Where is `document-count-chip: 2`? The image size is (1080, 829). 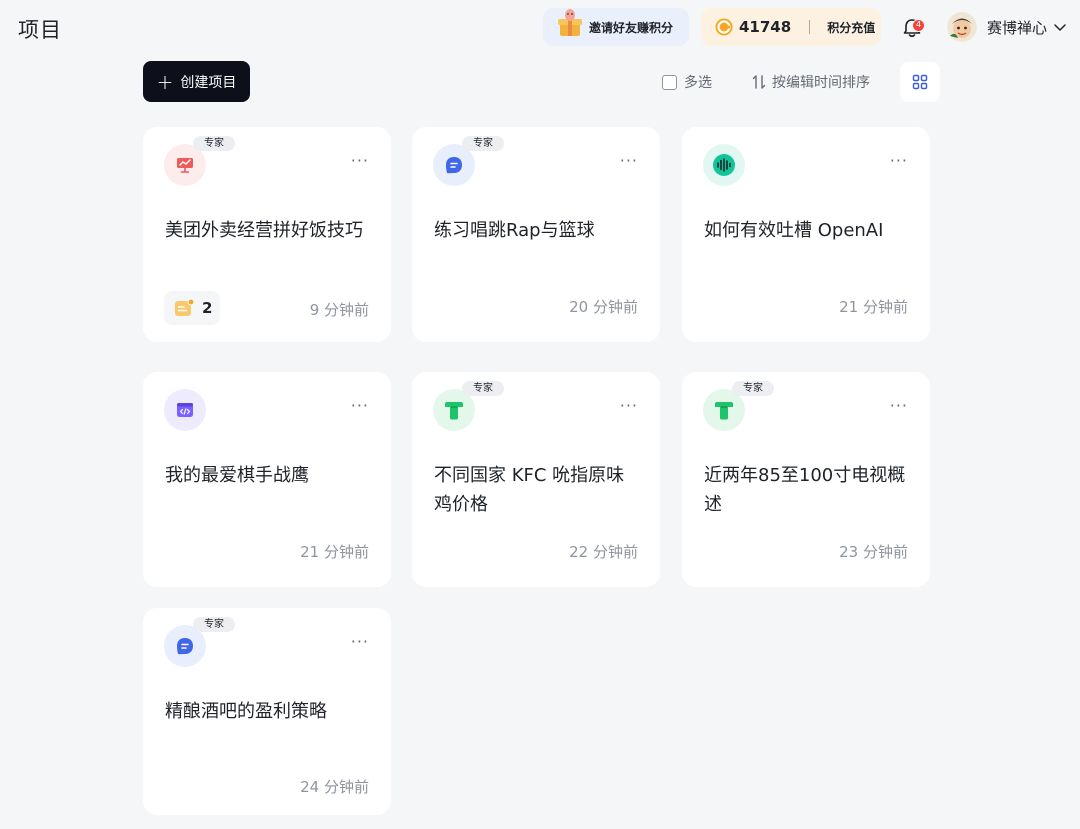 document-count-chip: 2 is located at coordinates (192, 308).